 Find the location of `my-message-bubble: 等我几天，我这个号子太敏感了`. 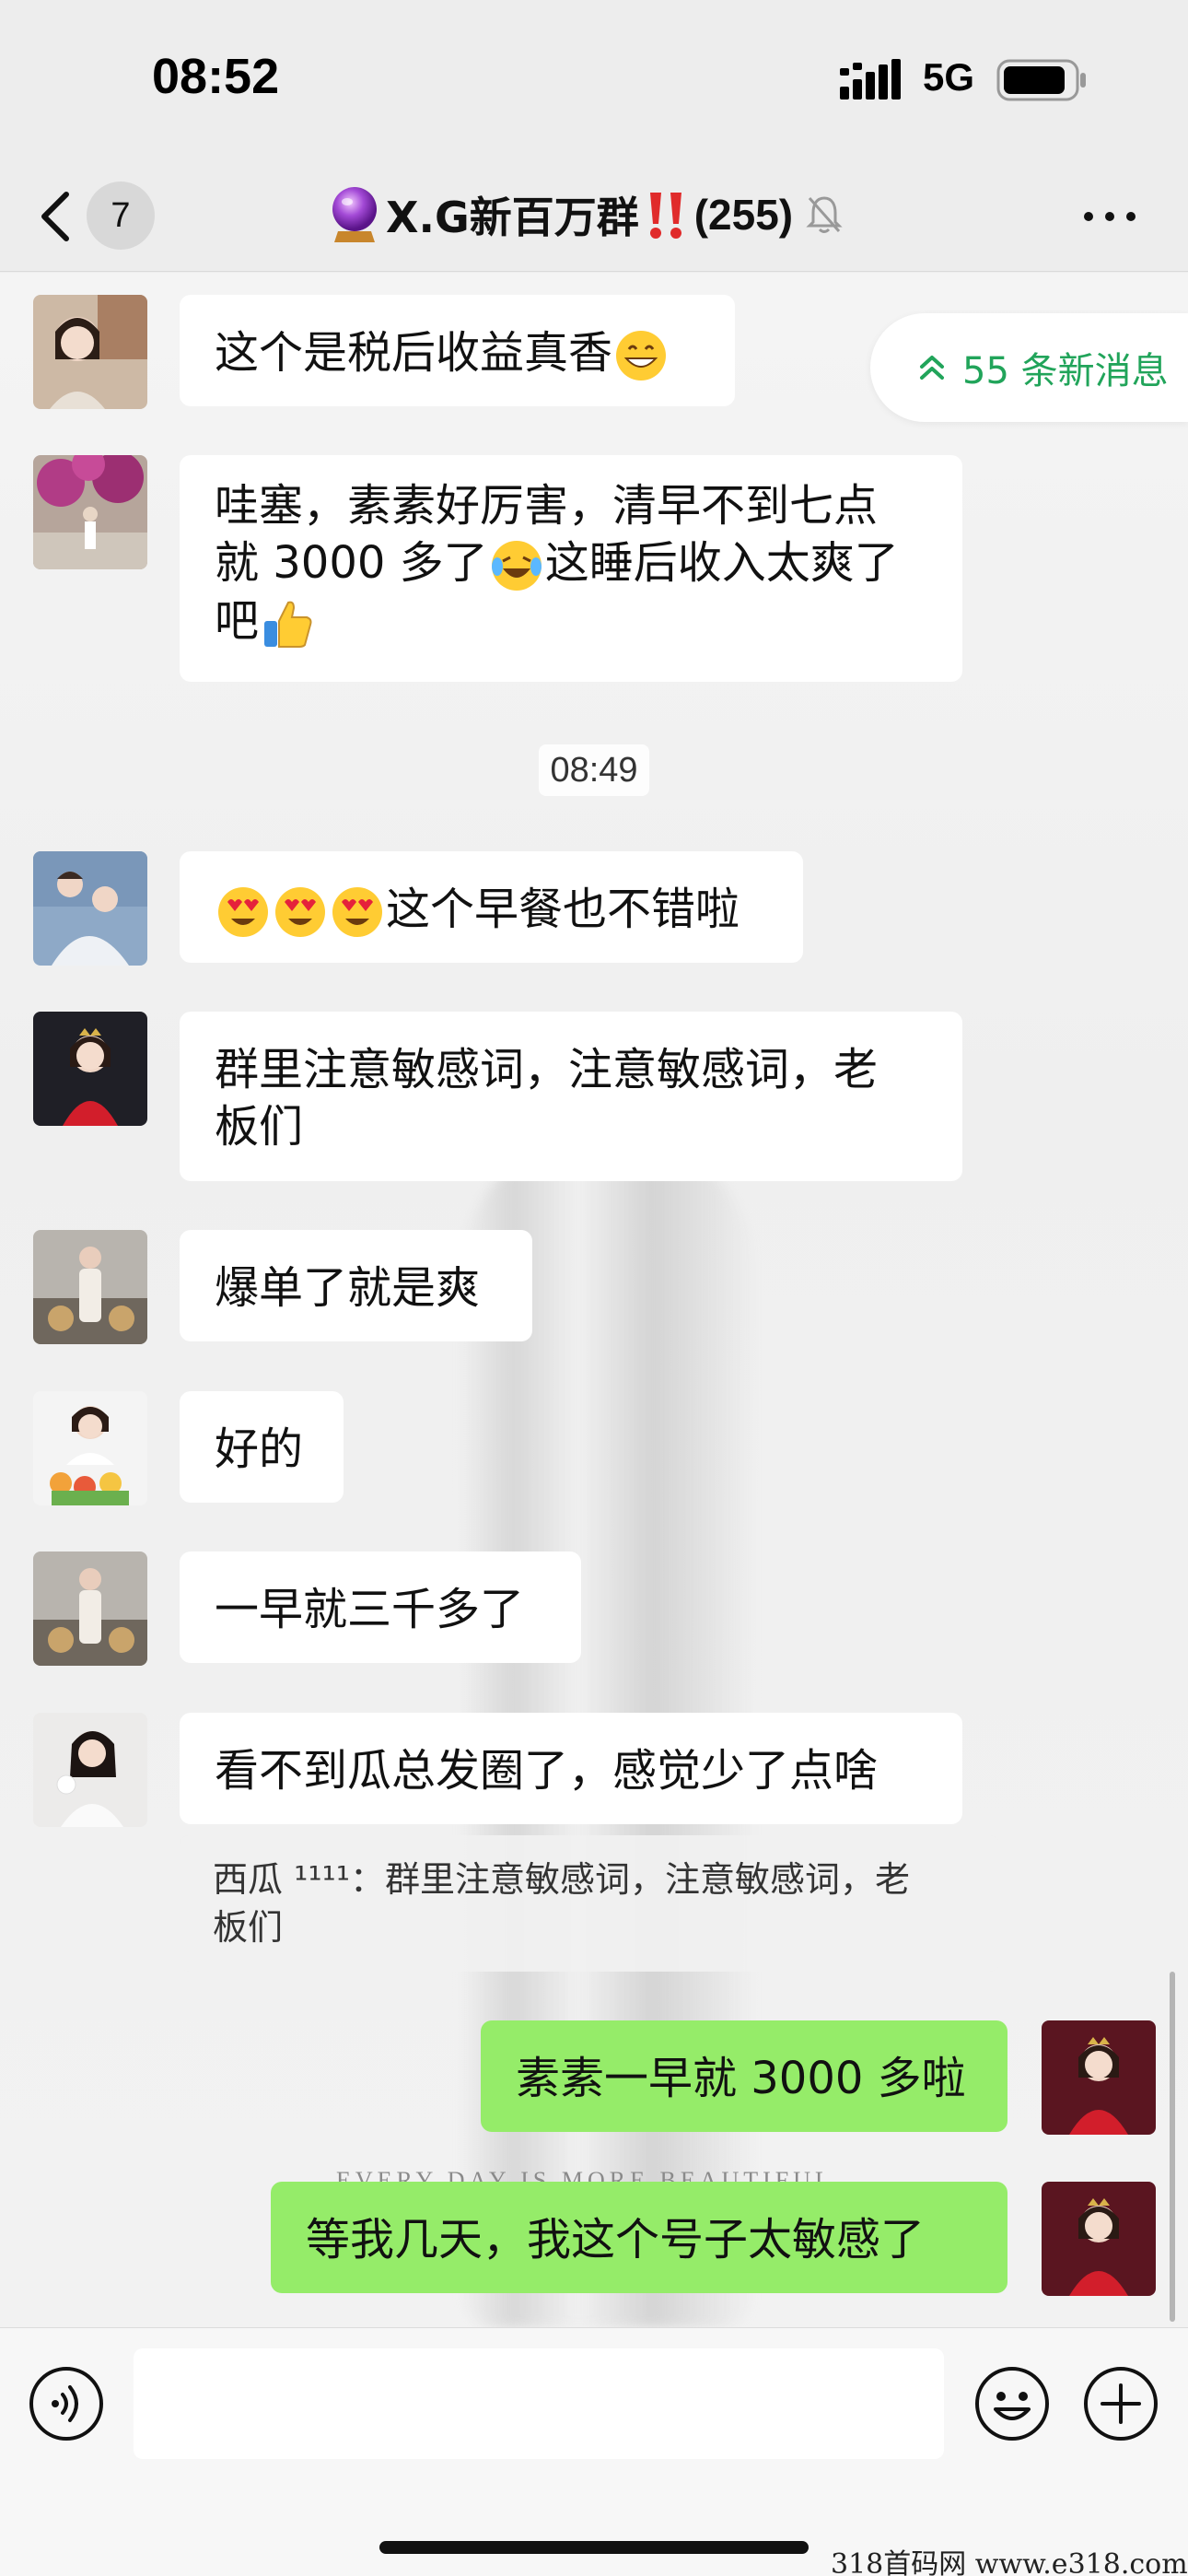

my-message-bubble: 等我几天，我这个号子太敏感了 is located at coordinates (639, 2237).